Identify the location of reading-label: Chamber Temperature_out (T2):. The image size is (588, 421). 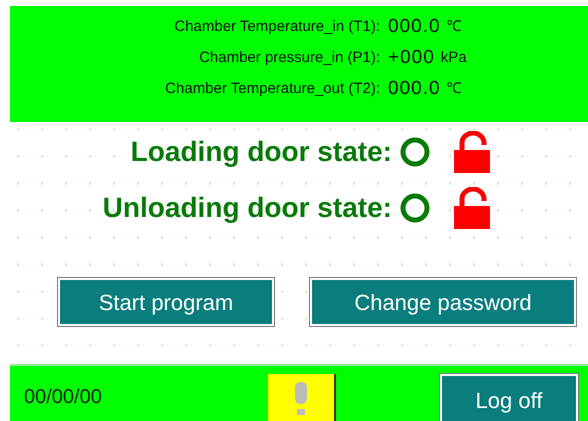
(272, 89).